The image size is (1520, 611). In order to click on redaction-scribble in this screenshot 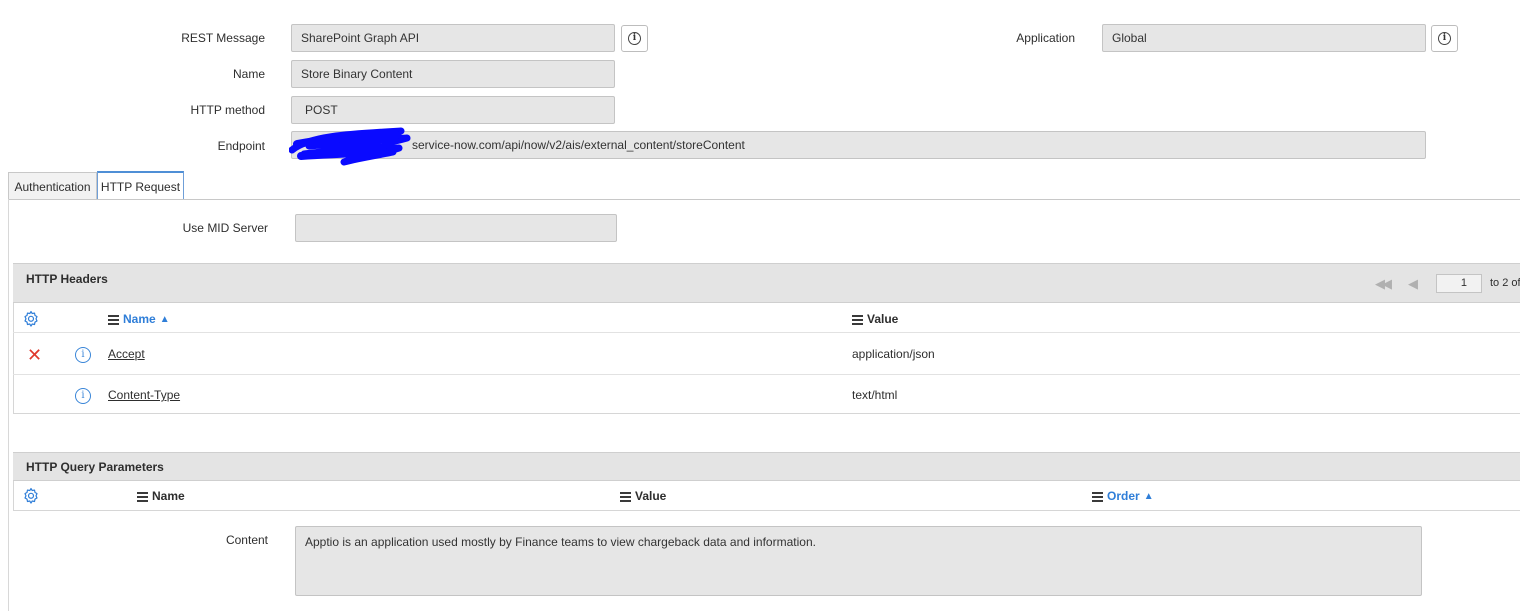, I will do `click(350, 146)`.